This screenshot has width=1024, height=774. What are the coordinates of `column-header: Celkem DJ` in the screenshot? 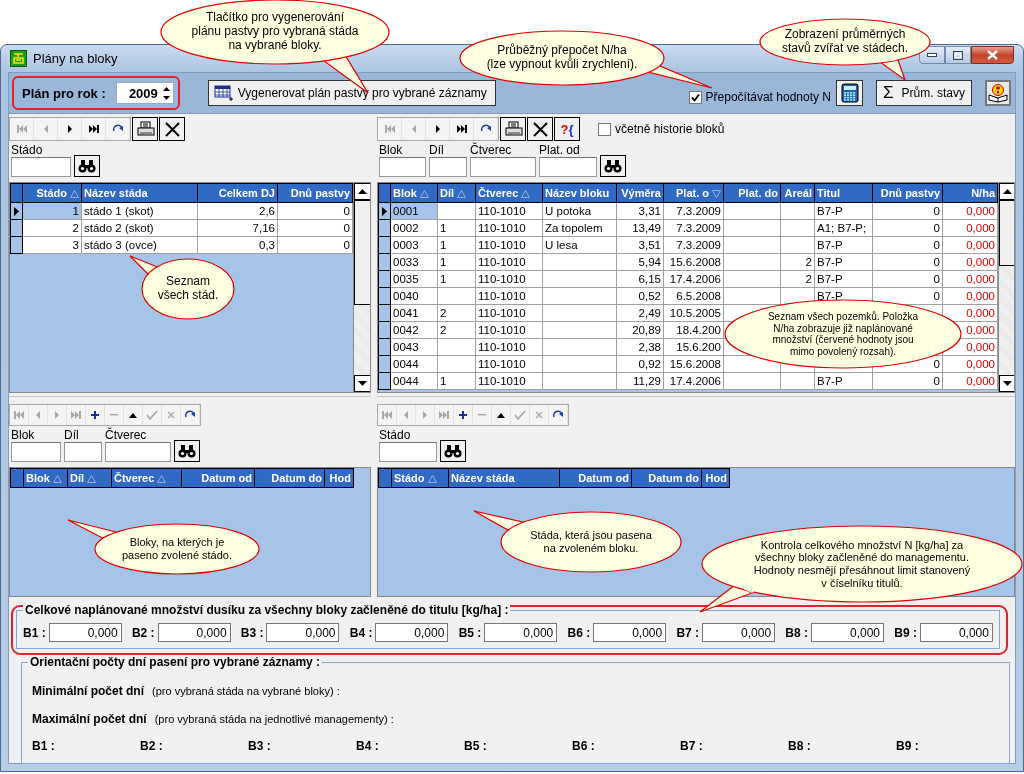 It's located at (237, 193).